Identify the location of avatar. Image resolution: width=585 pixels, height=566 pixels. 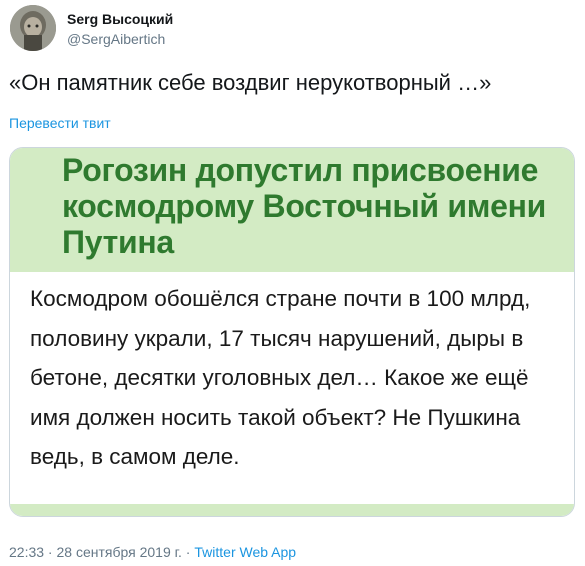
(33, 28).